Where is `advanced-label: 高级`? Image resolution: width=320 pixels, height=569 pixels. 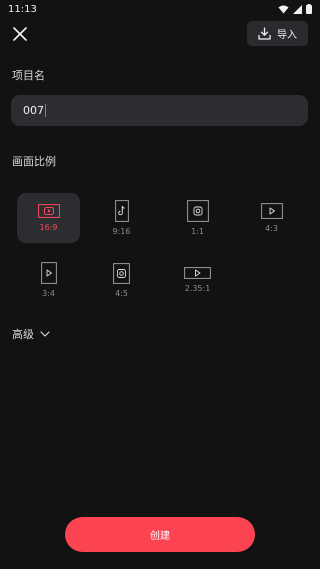
advanced-label: 高级 is located at coordinates (23, 334).